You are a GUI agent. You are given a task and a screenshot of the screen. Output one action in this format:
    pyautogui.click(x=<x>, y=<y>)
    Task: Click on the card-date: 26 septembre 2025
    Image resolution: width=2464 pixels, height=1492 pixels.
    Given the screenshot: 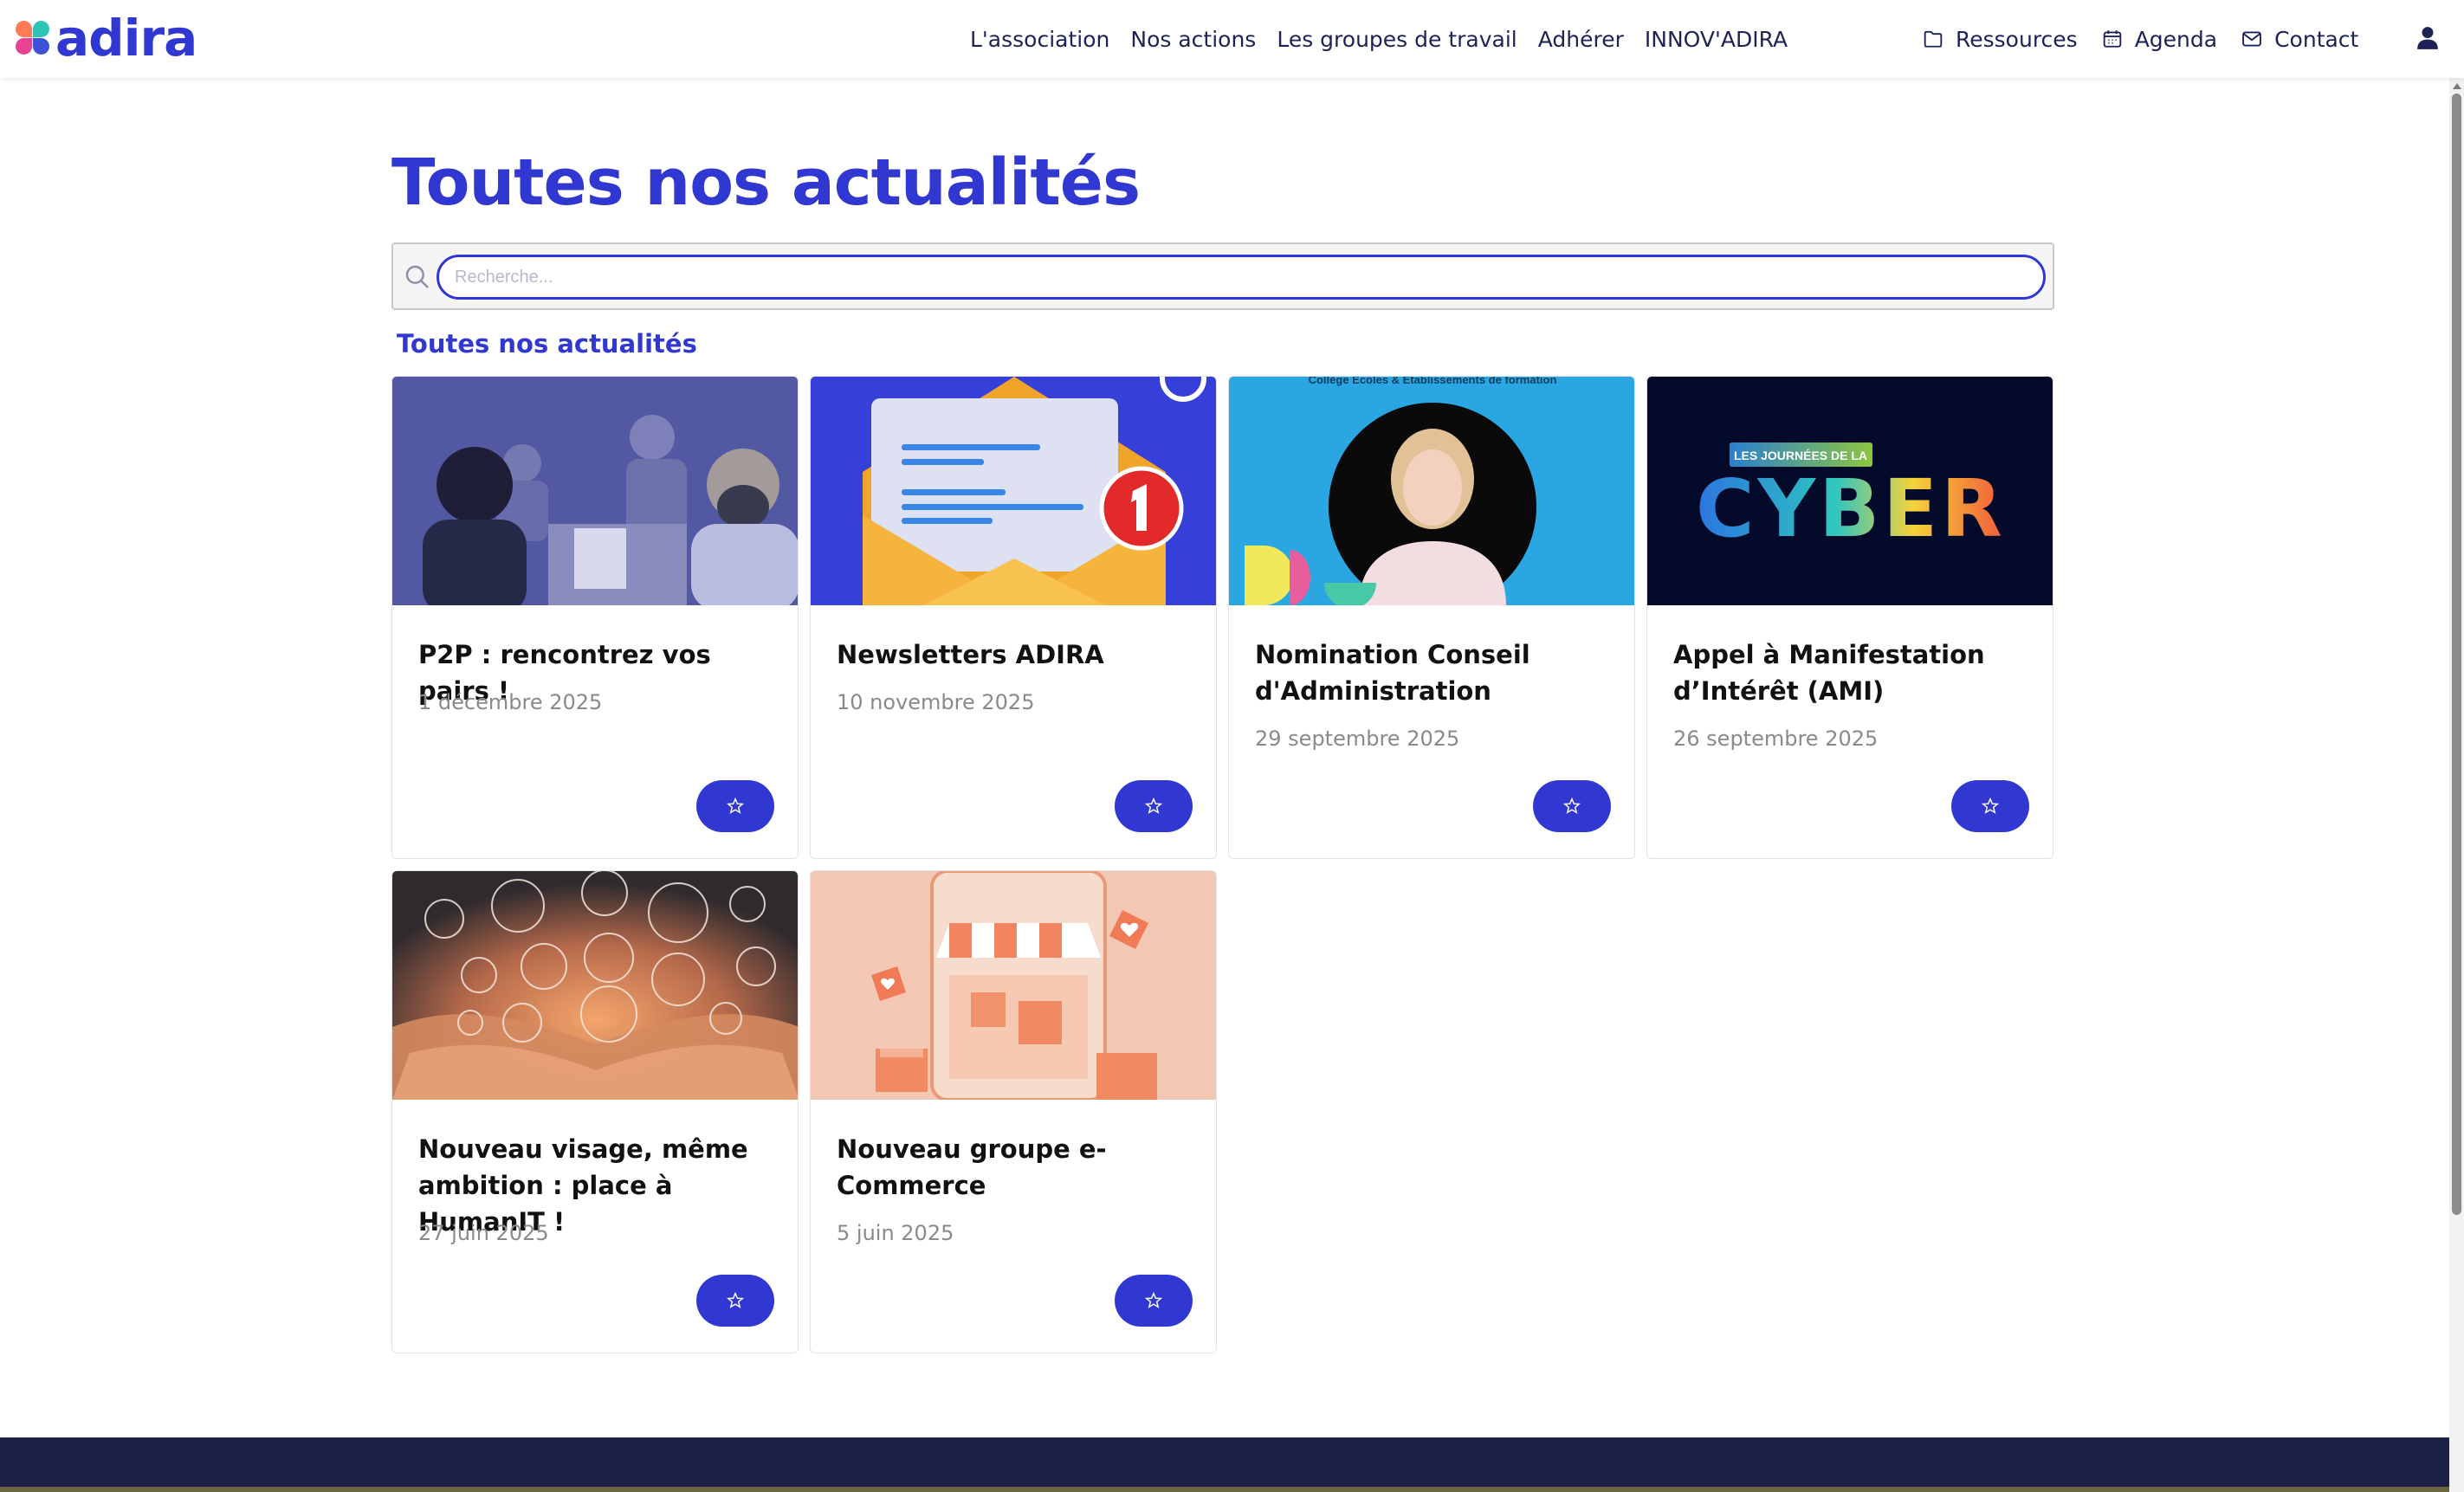 What is the action you would take?
    pyautogui.click(x=1776, y=739)
    